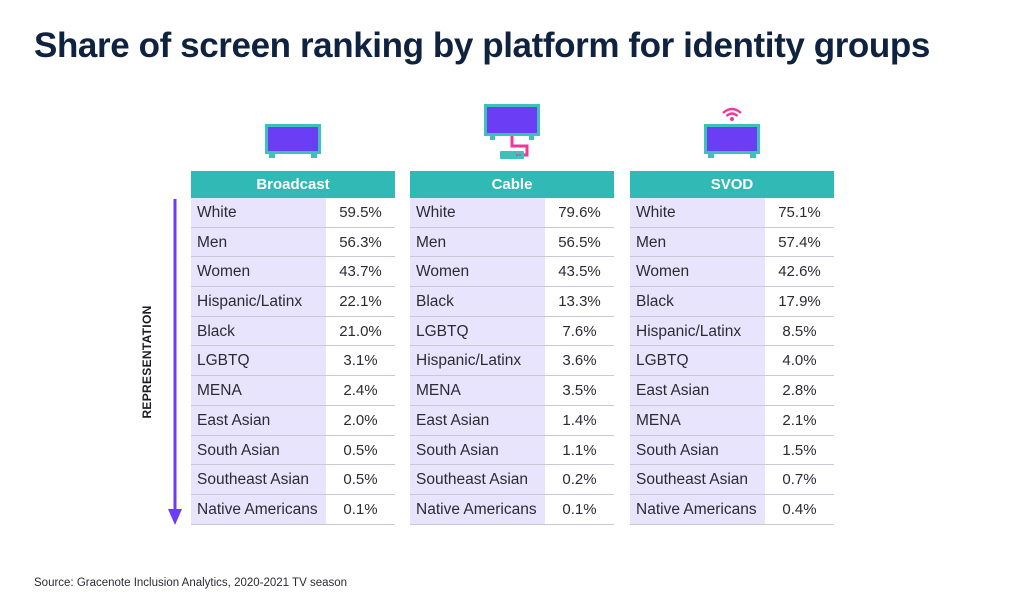 Image resolution: width=1024 pixels, height=612 pixels. Describe the element at coordinates (579, 450) in the screenshot. I see `share-value: 1.1%` at that location.